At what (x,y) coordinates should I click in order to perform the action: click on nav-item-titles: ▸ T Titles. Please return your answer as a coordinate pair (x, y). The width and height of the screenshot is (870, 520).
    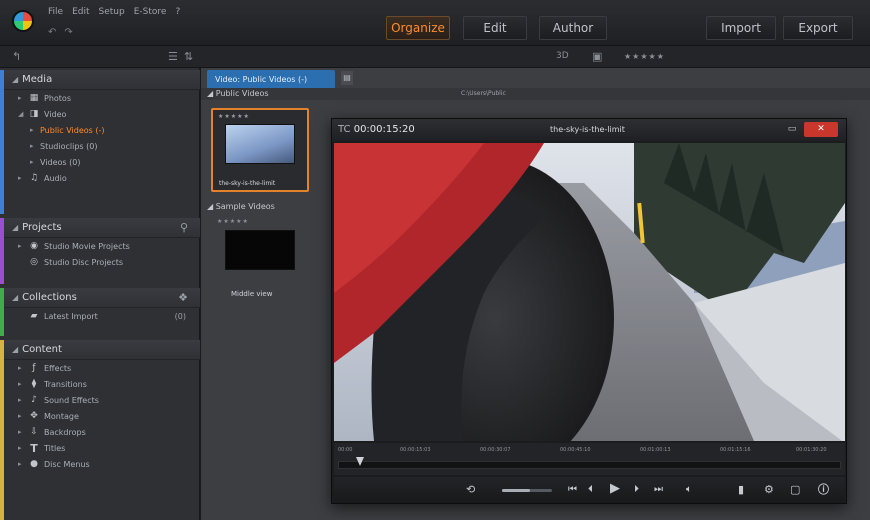
    Looking at the image, I should click on (102, 448).